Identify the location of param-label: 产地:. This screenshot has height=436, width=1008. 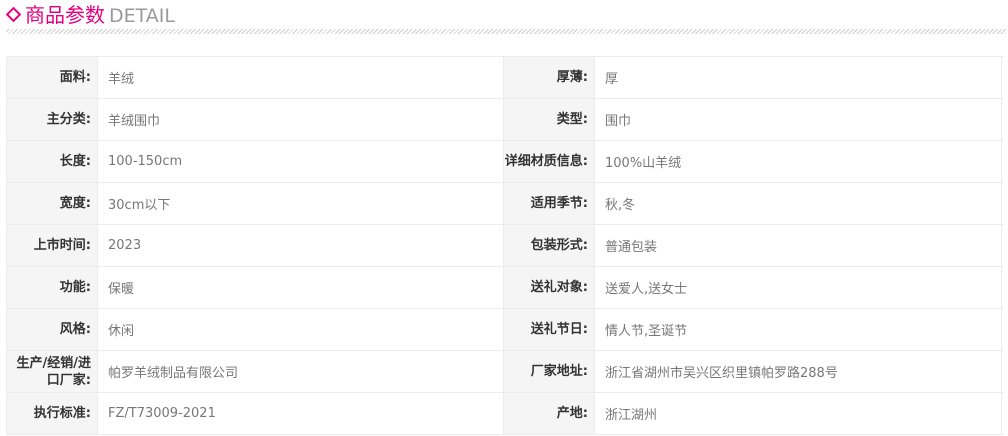
(549, 413).